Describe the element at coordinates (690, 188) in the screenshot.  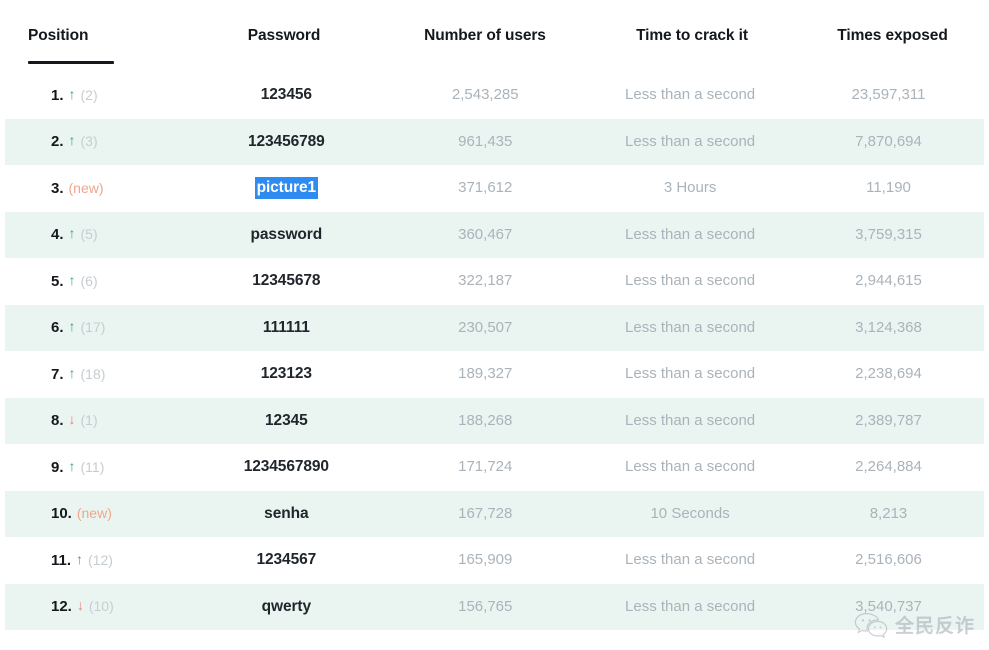
I see `cell-time-to-crack: 3 Hours` at that location.